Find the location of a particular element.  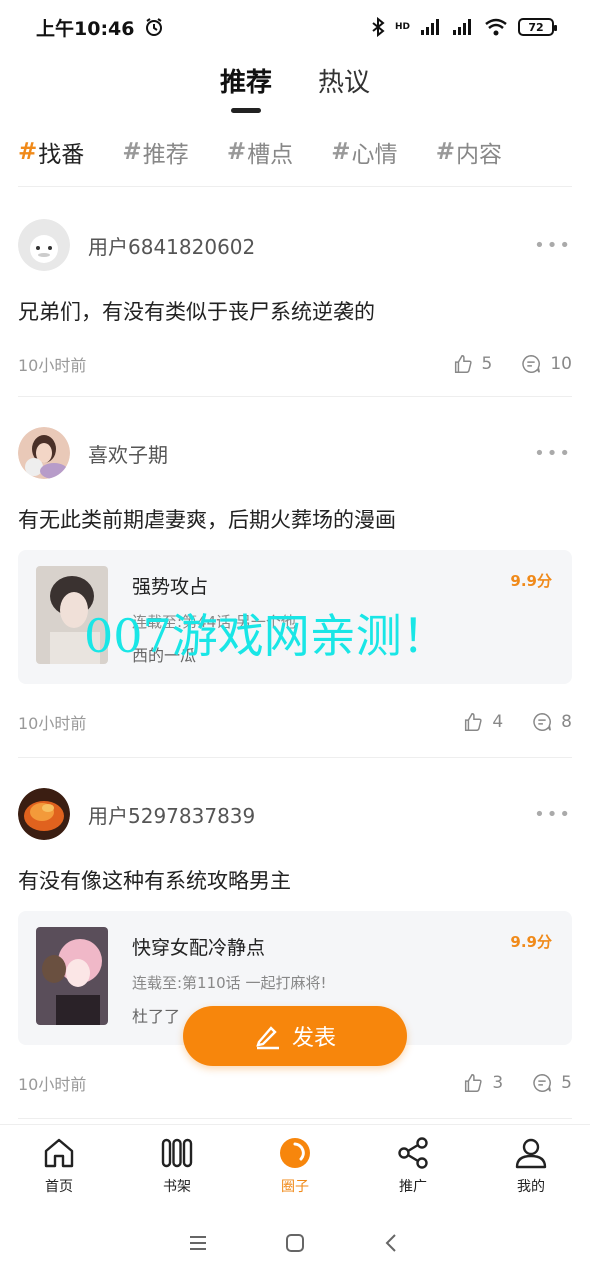

comment-count: 10 is located at coordinates (561, 364).